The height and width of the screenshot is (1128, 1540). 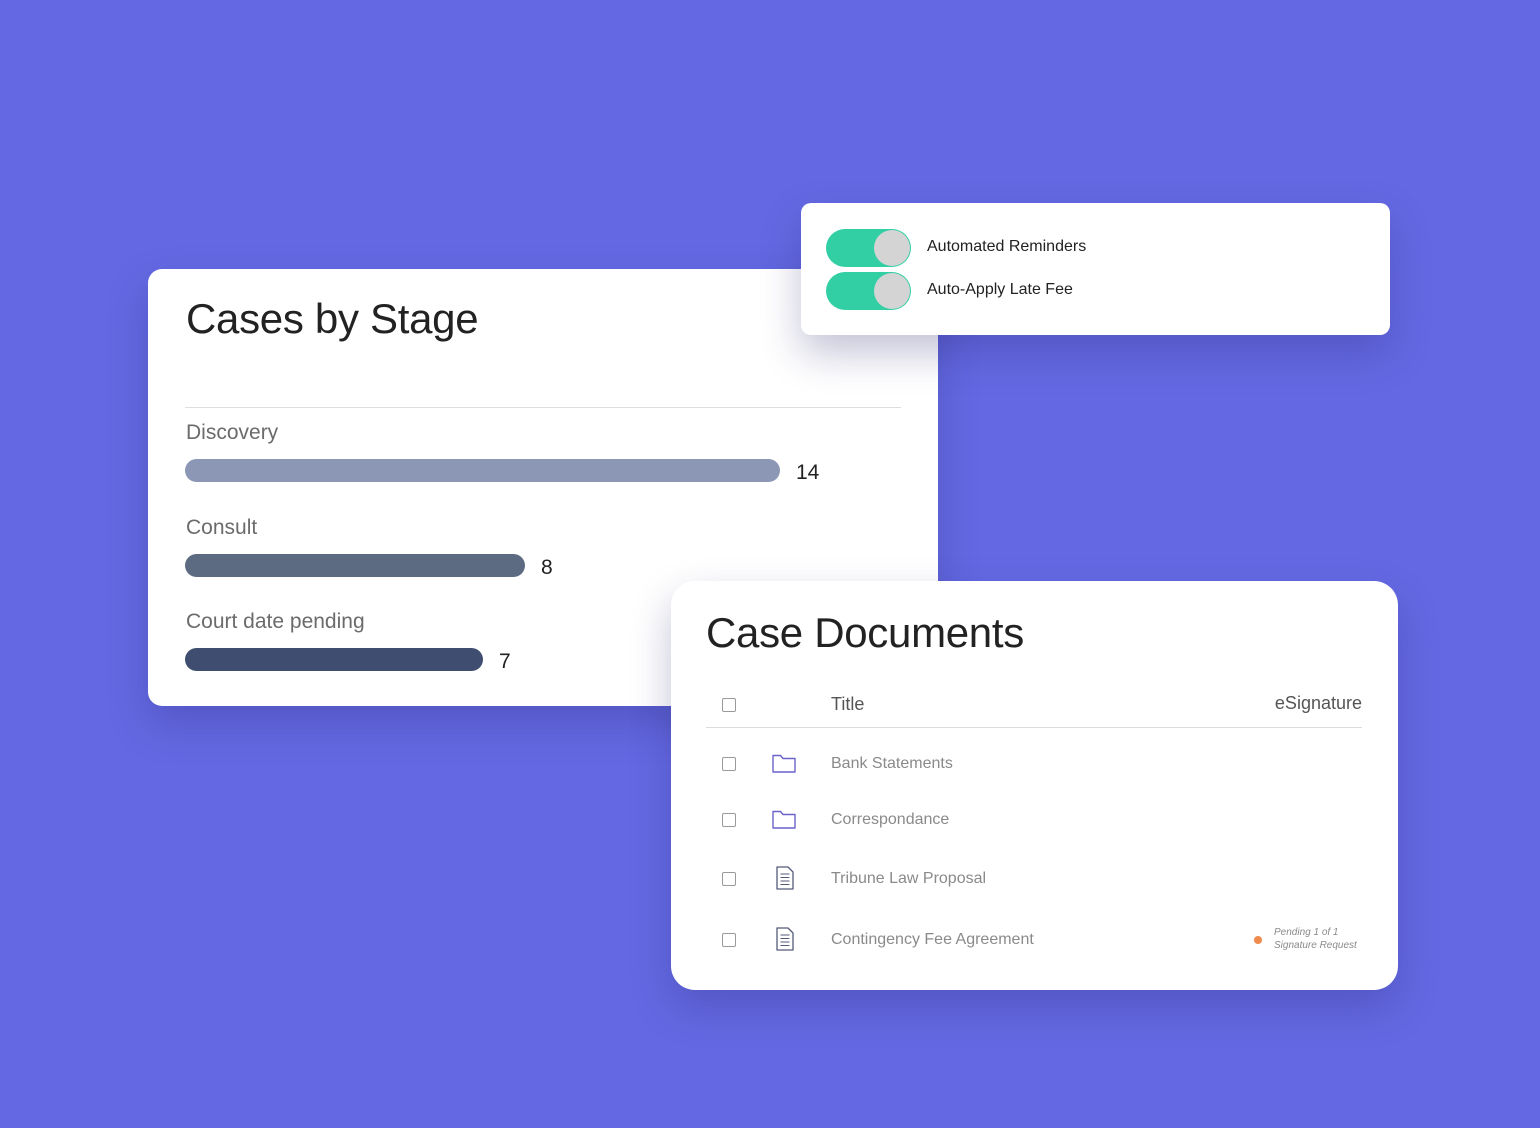 What do you see at coordinates (808, 472) in the screenshot?
I see `stage-count: 14` at bounding box center [808, 472].